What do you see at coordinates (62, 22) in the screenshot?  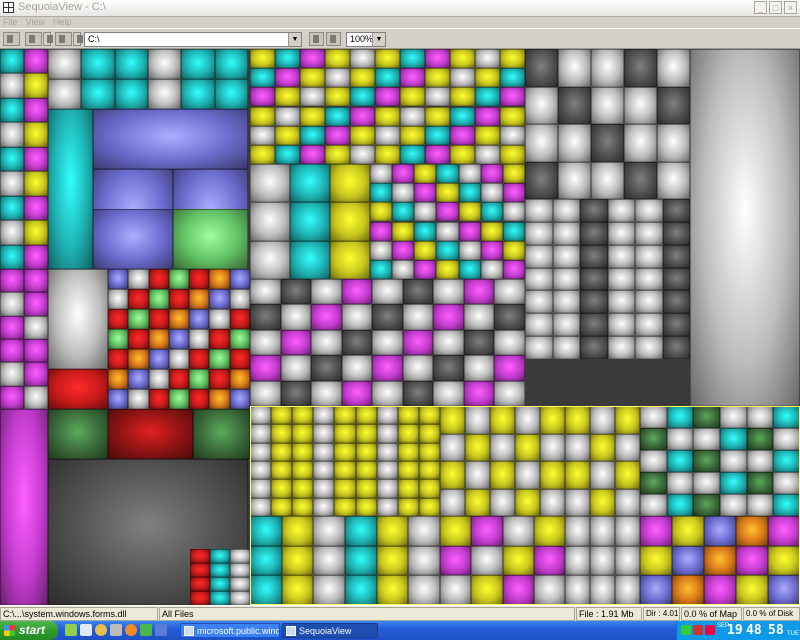 I see `menu-help: Help` at bounding box center [62, 22].